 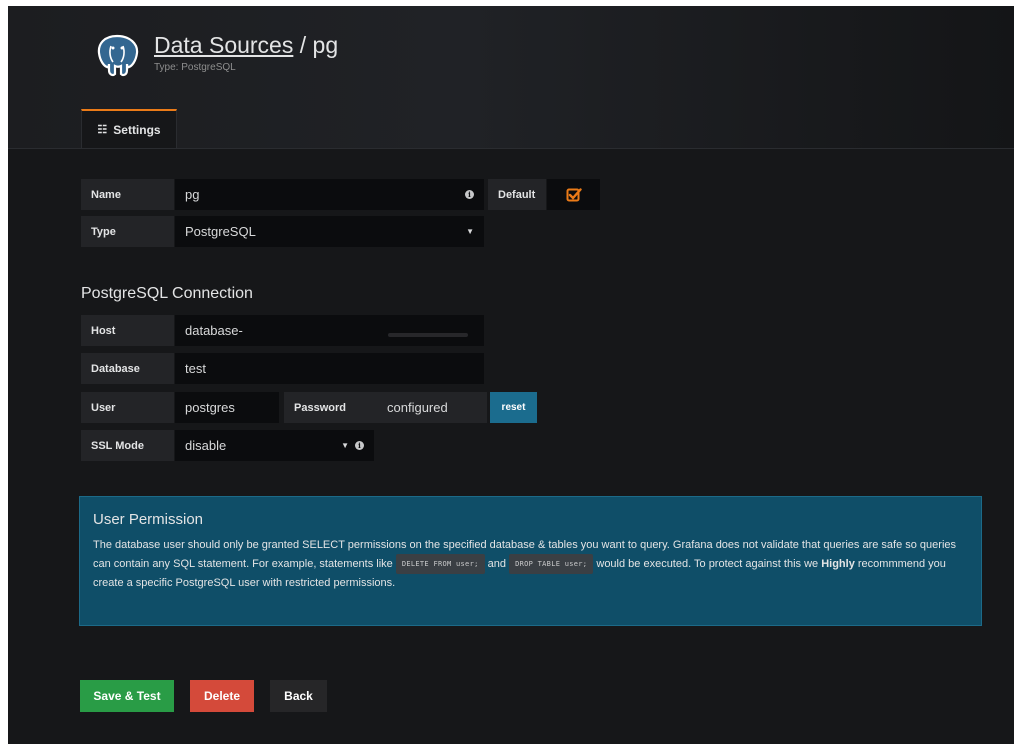 What do you see at coordinates (497, 564) in the screenshot?
I see `alert-text: and` at bounding box center [497, 564].